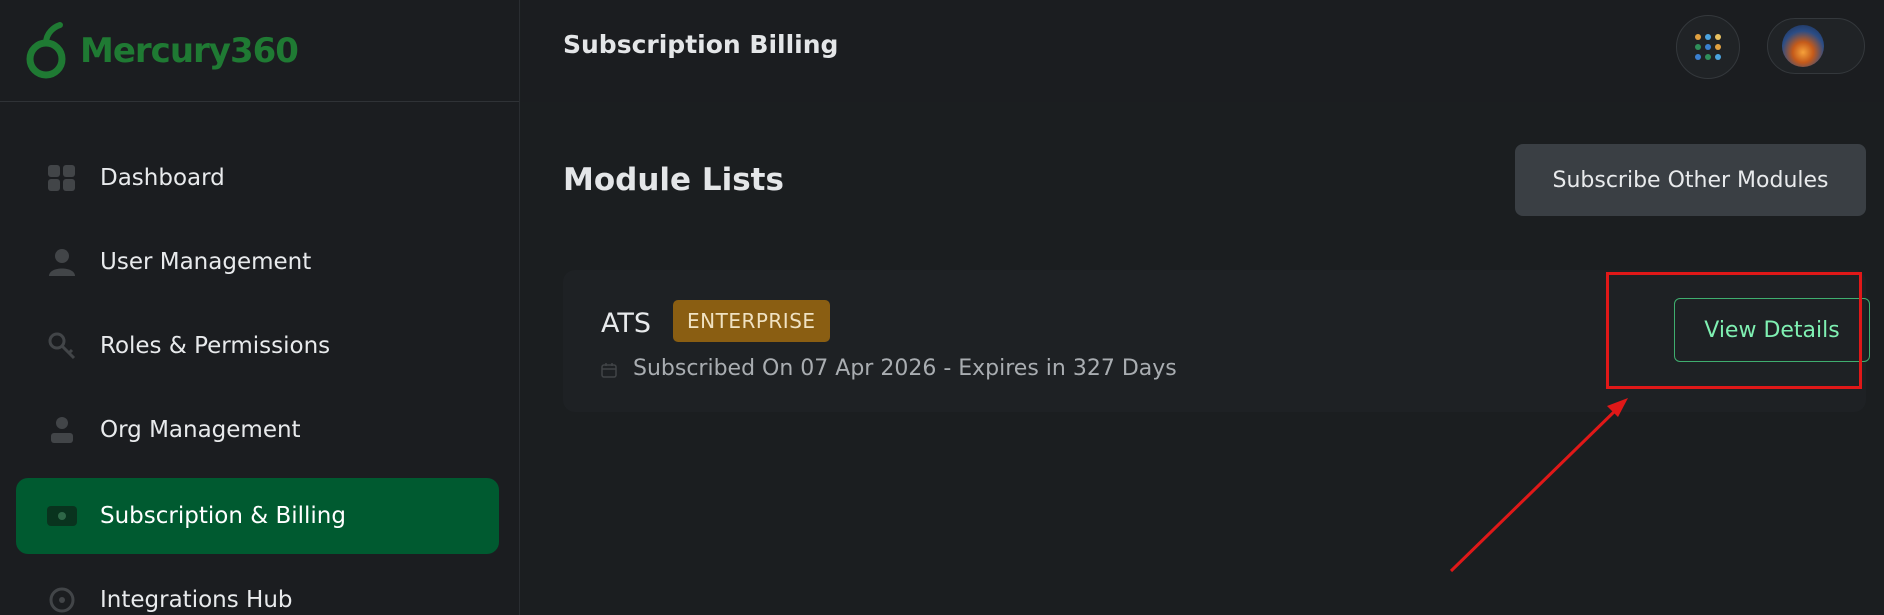 This screenshot has width=1884, height=615. Describe the element at coordinates (701, 44) in the screenshot. I see `page-title: Subscription Billing` at that location.